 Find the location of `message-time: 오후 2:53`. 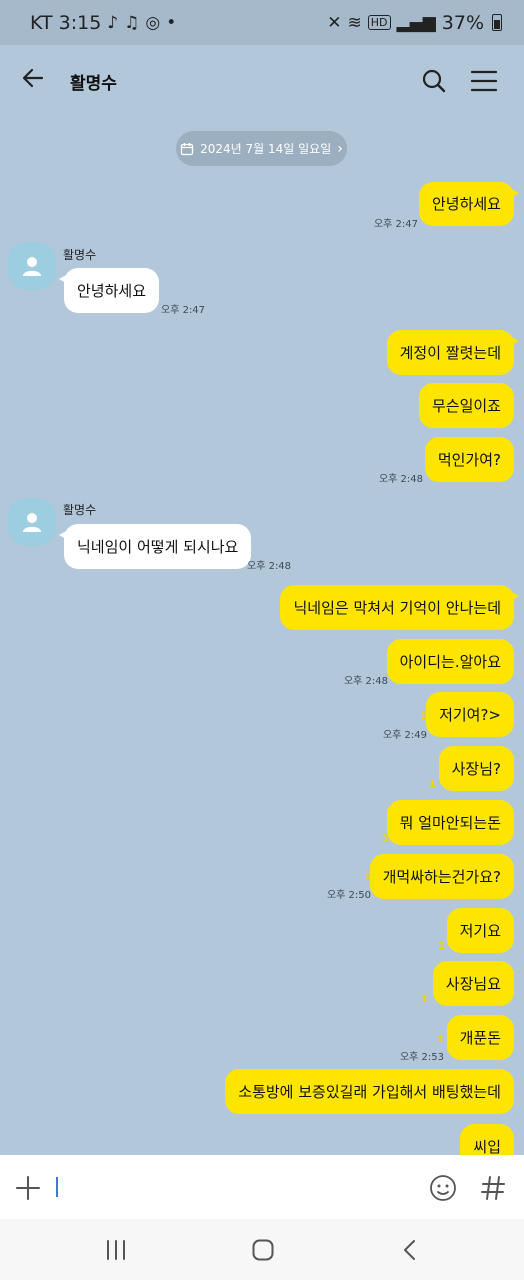

message-time: 오후 2:53 is located at coordinates (421, 1057).